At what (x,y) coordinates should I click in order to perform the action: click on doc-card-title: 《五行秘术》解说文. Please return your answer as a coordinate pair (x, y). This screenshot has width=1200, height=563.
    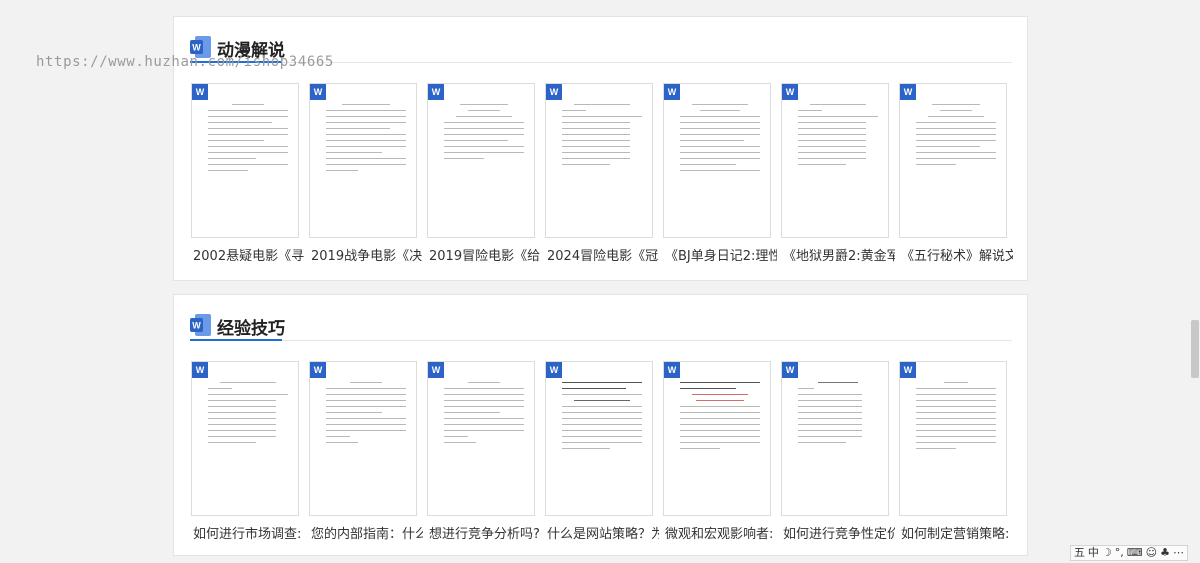
    Looking at the image, I should click on (957, 254).